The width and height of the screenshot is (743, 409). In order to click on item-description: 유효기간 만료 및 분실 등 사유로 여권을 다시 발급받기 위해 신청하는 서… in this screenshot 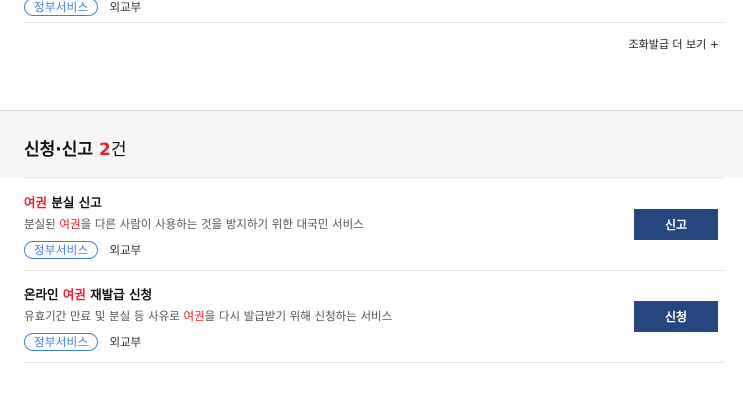, I will do `click(208, 316)`.